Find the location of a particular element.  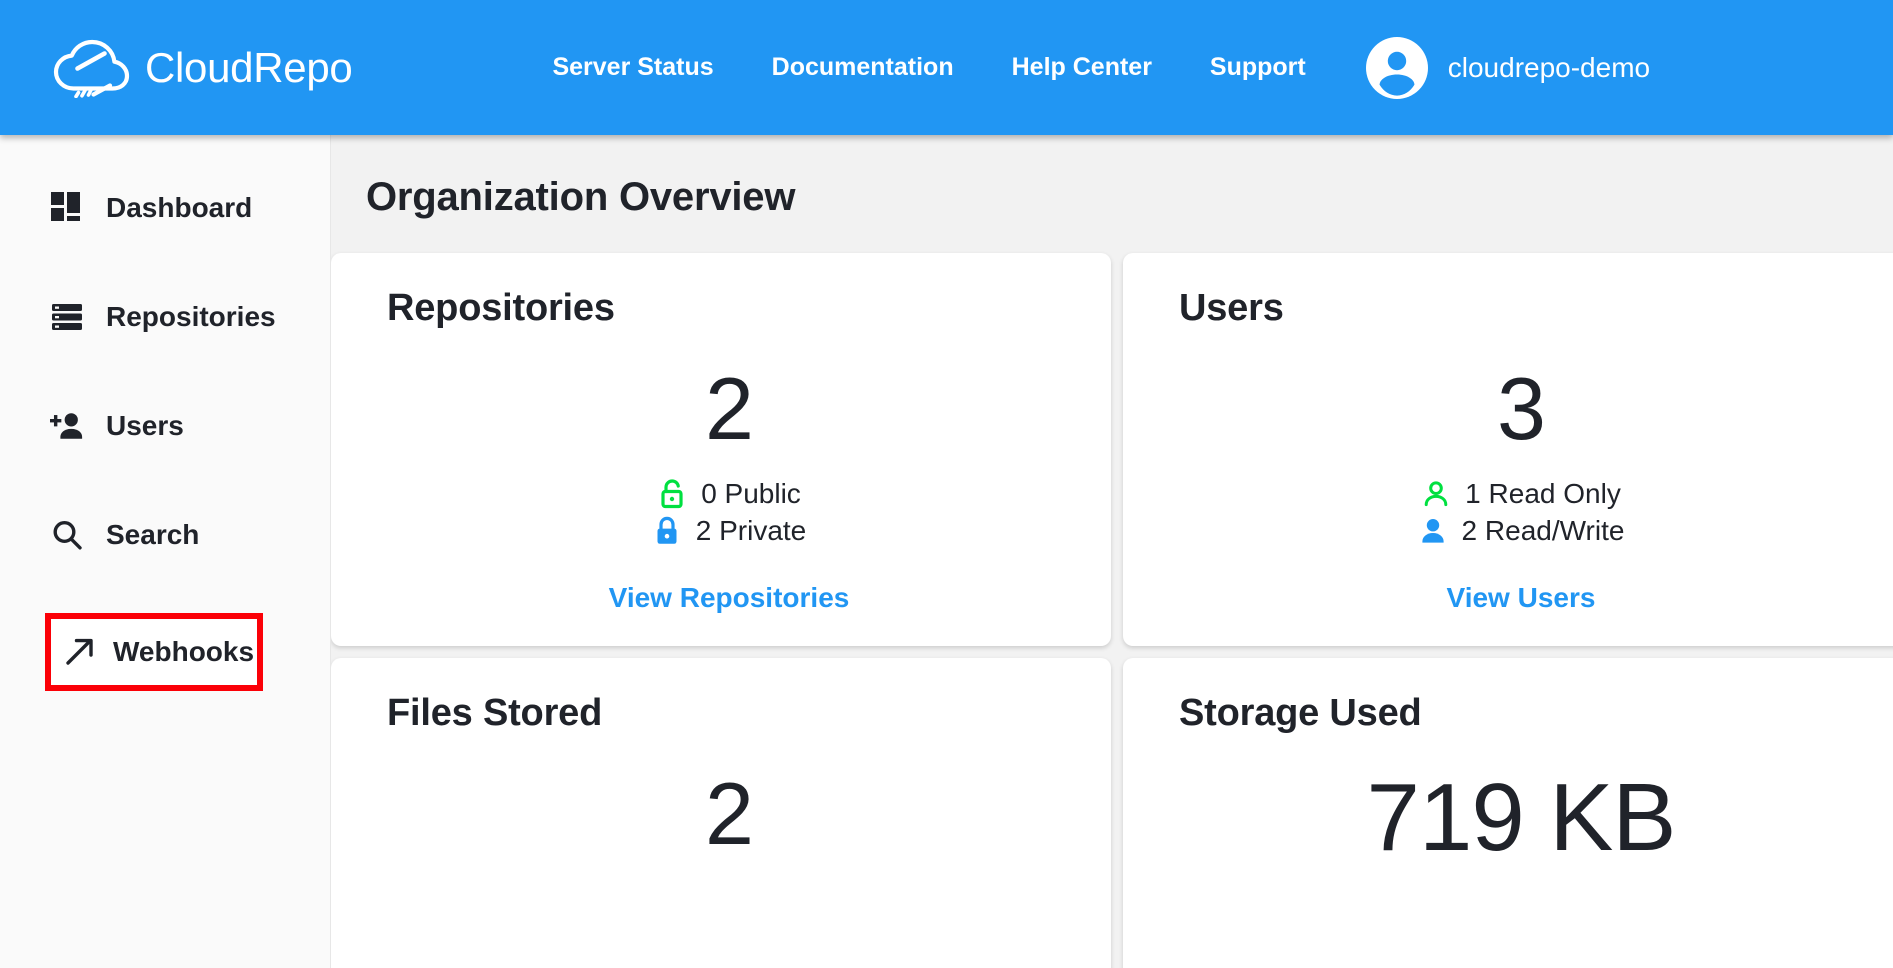

arrow-up-right-icon is located at coordinates (80, 652).